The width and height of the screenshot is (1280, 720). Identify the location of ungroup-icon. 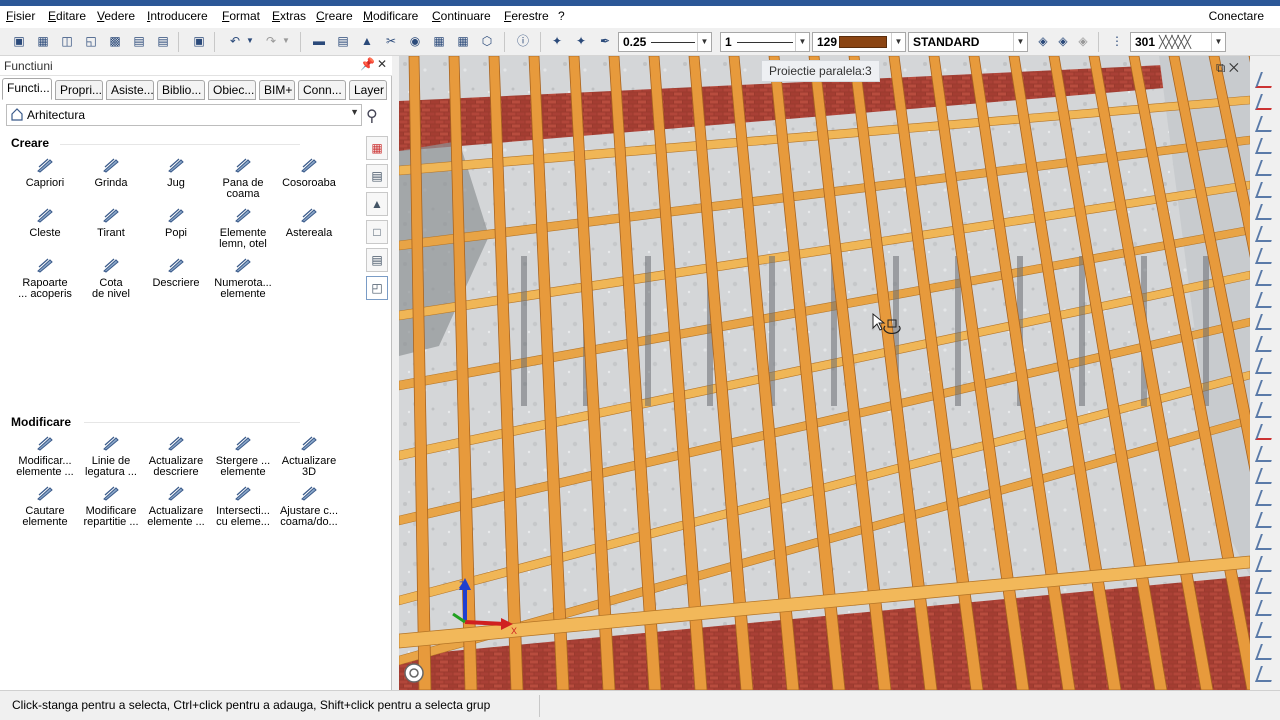
(1266, 410).